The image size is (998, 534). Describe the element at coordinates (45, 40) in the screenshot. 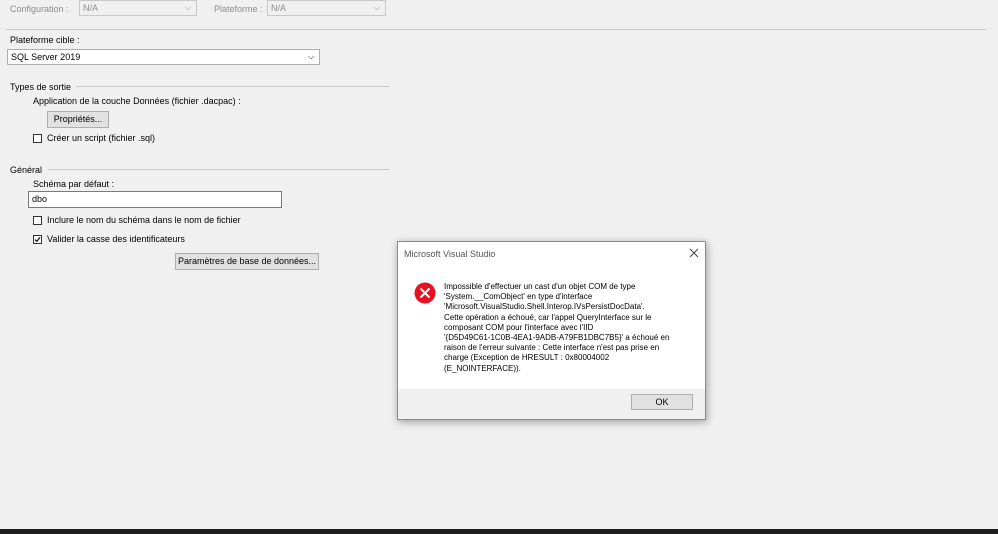

I see `target-platform-label: Plateforme cible :` at that location.